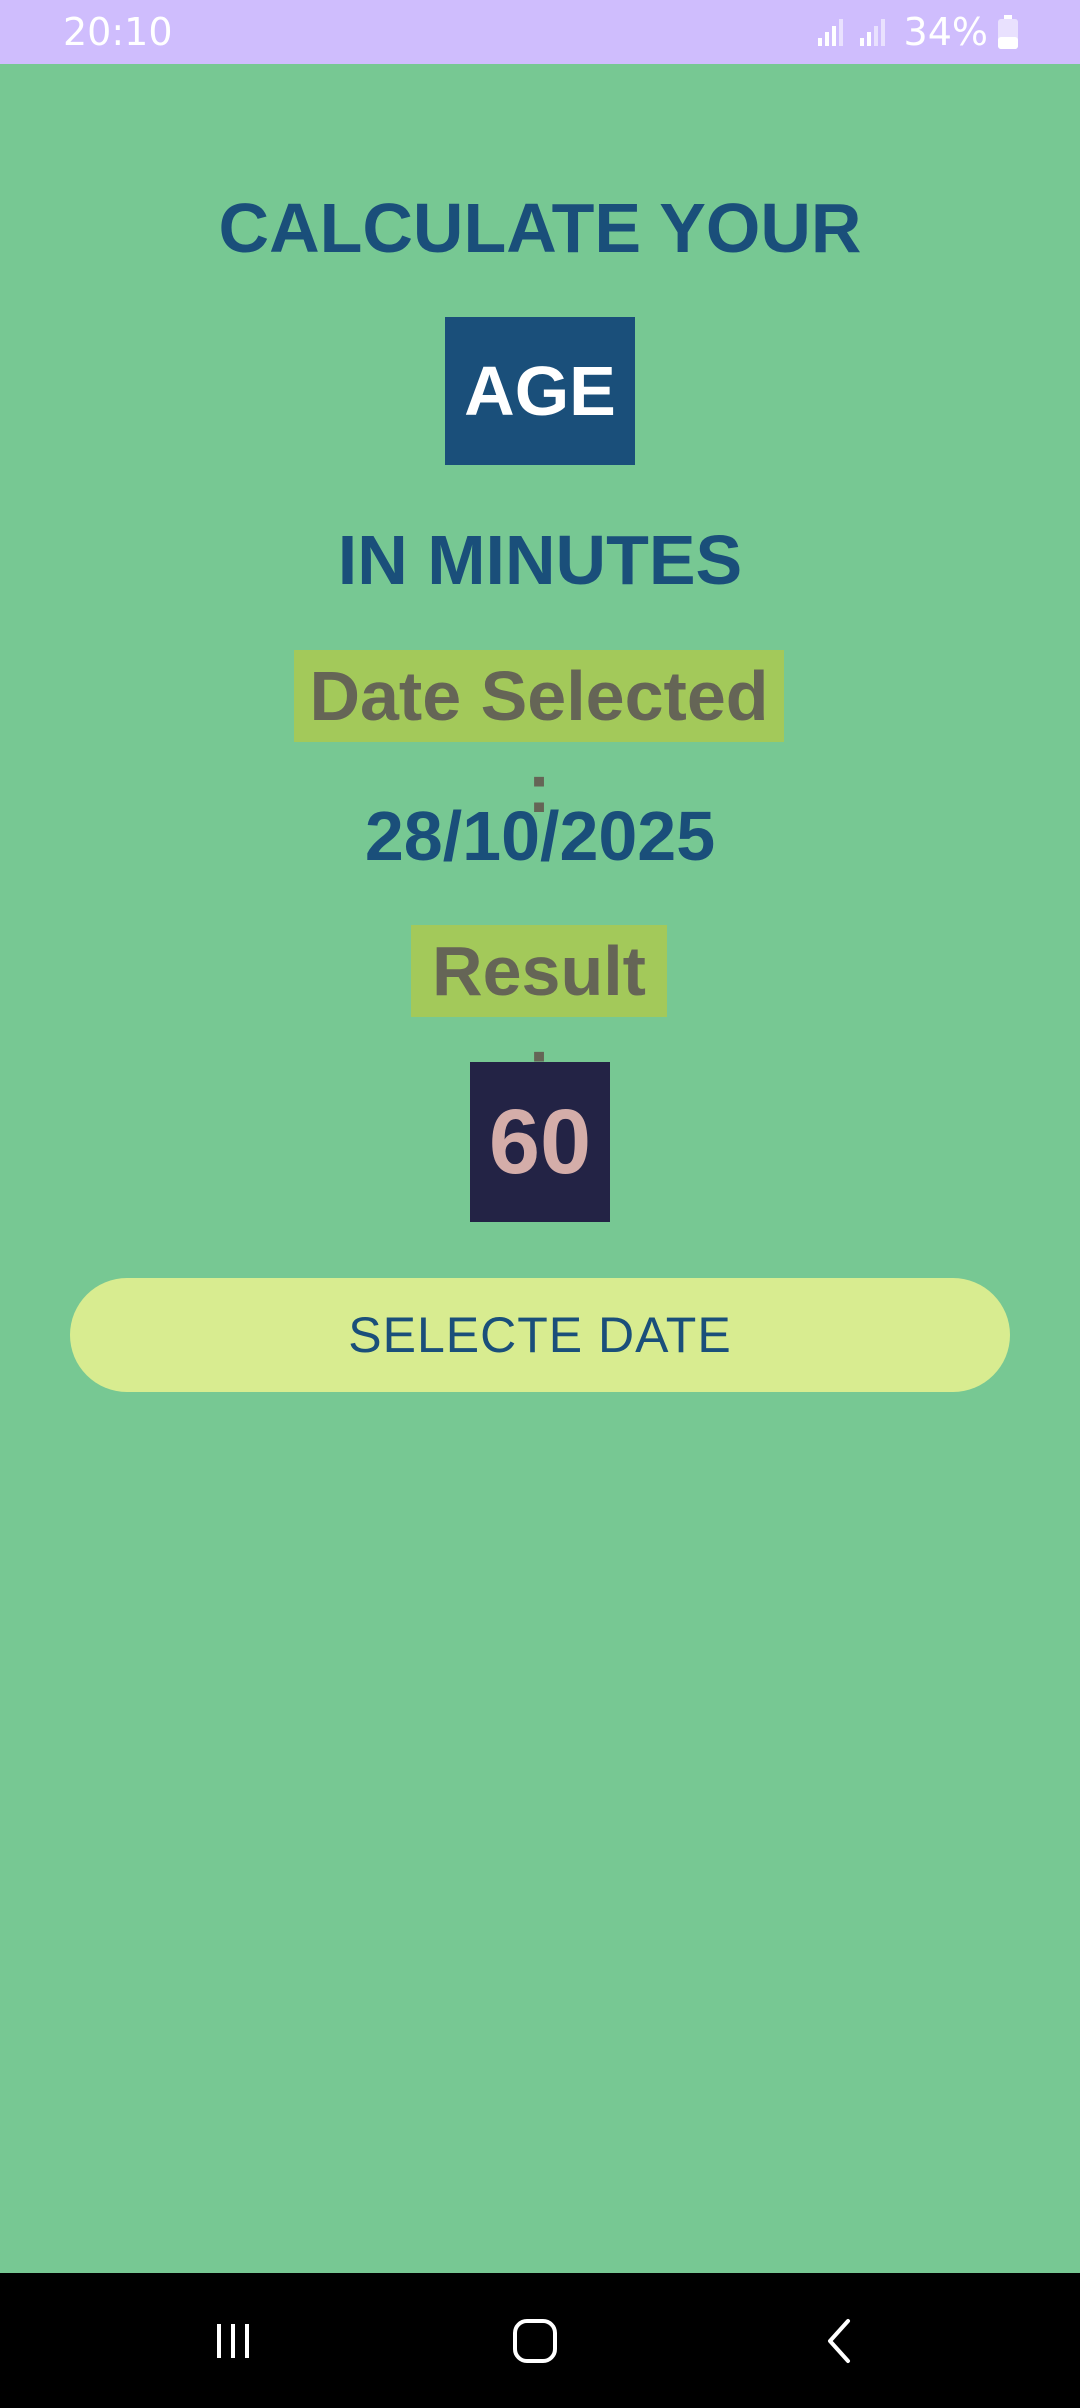 This screenshot has height=2408, width=1080. Describe the element at coordinates (830, 32) in the screenshot. I see `signal-icon` at that location.